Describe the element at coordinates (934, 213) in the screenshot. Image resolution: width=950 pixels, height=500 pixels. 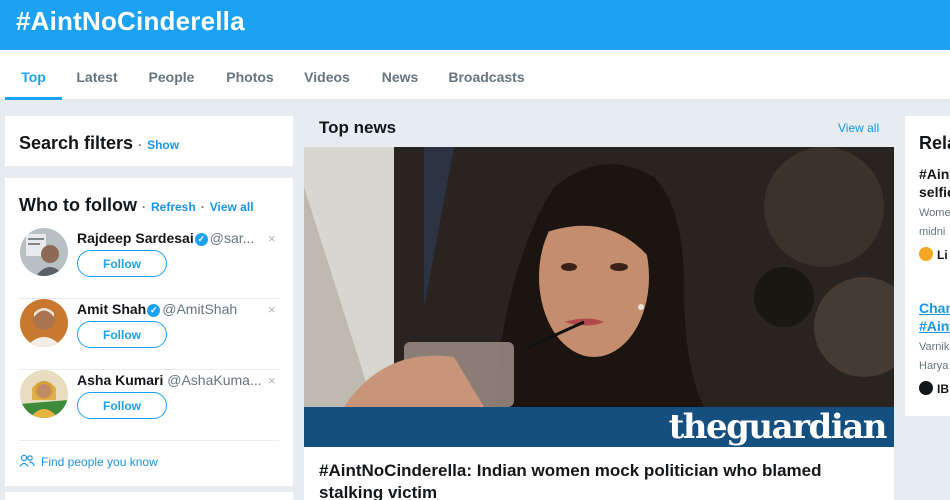
I see `related-item-text: Wome` at that location.